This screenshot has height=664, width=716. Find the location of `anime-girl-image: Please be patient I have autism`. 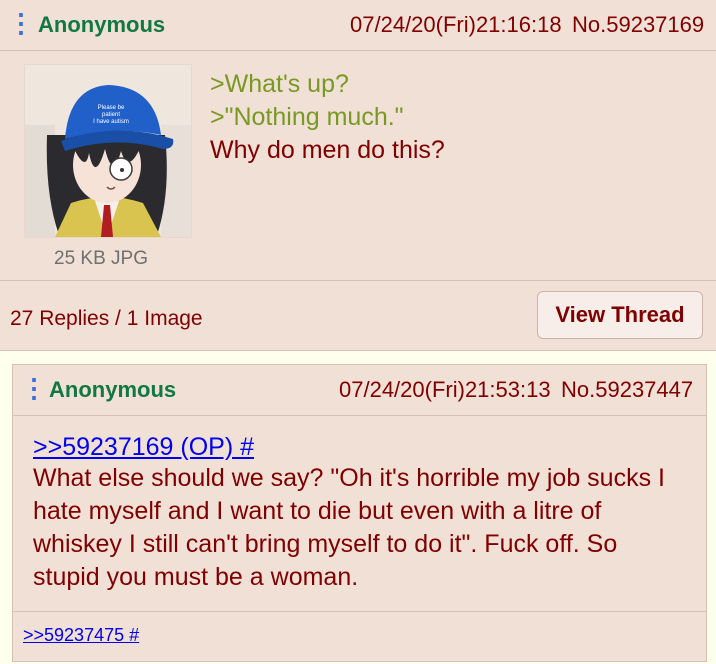

anime-girl-image: Please be patient I have autism is located at coordinates (108, 151).